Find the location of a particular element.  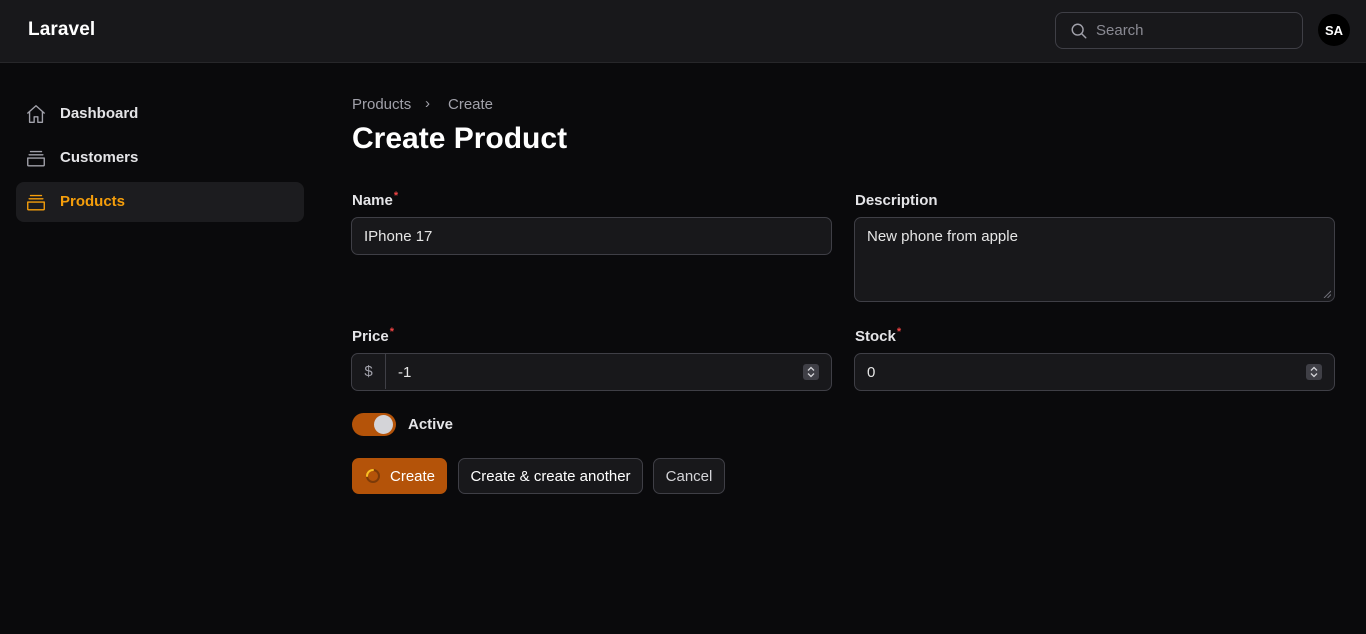

chevron-right-icon: › is located at coordinates (427, 103).